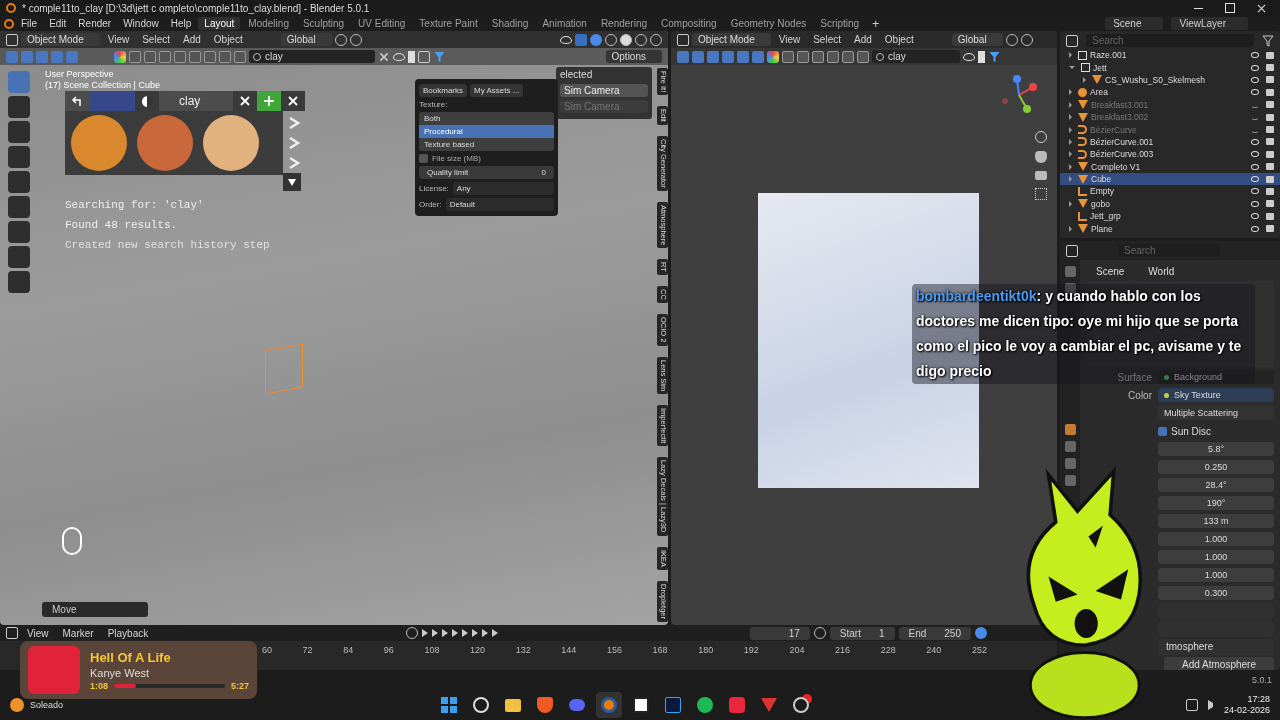 The height and width of the screenshot is (720, 1280). What do you see at coordinates (768, 23) in the screenshot?
I see `workspace-tab: Geometry Nodes` at bounding box center [768, 23].